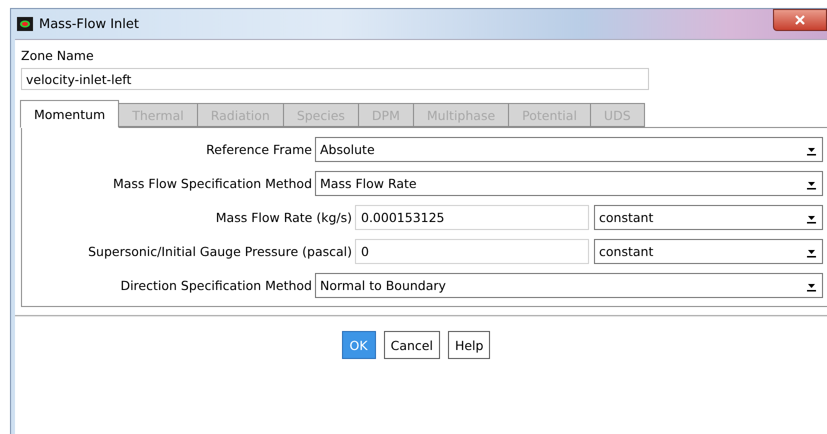  I want to click on tab: Momentum, so click(70, 114).